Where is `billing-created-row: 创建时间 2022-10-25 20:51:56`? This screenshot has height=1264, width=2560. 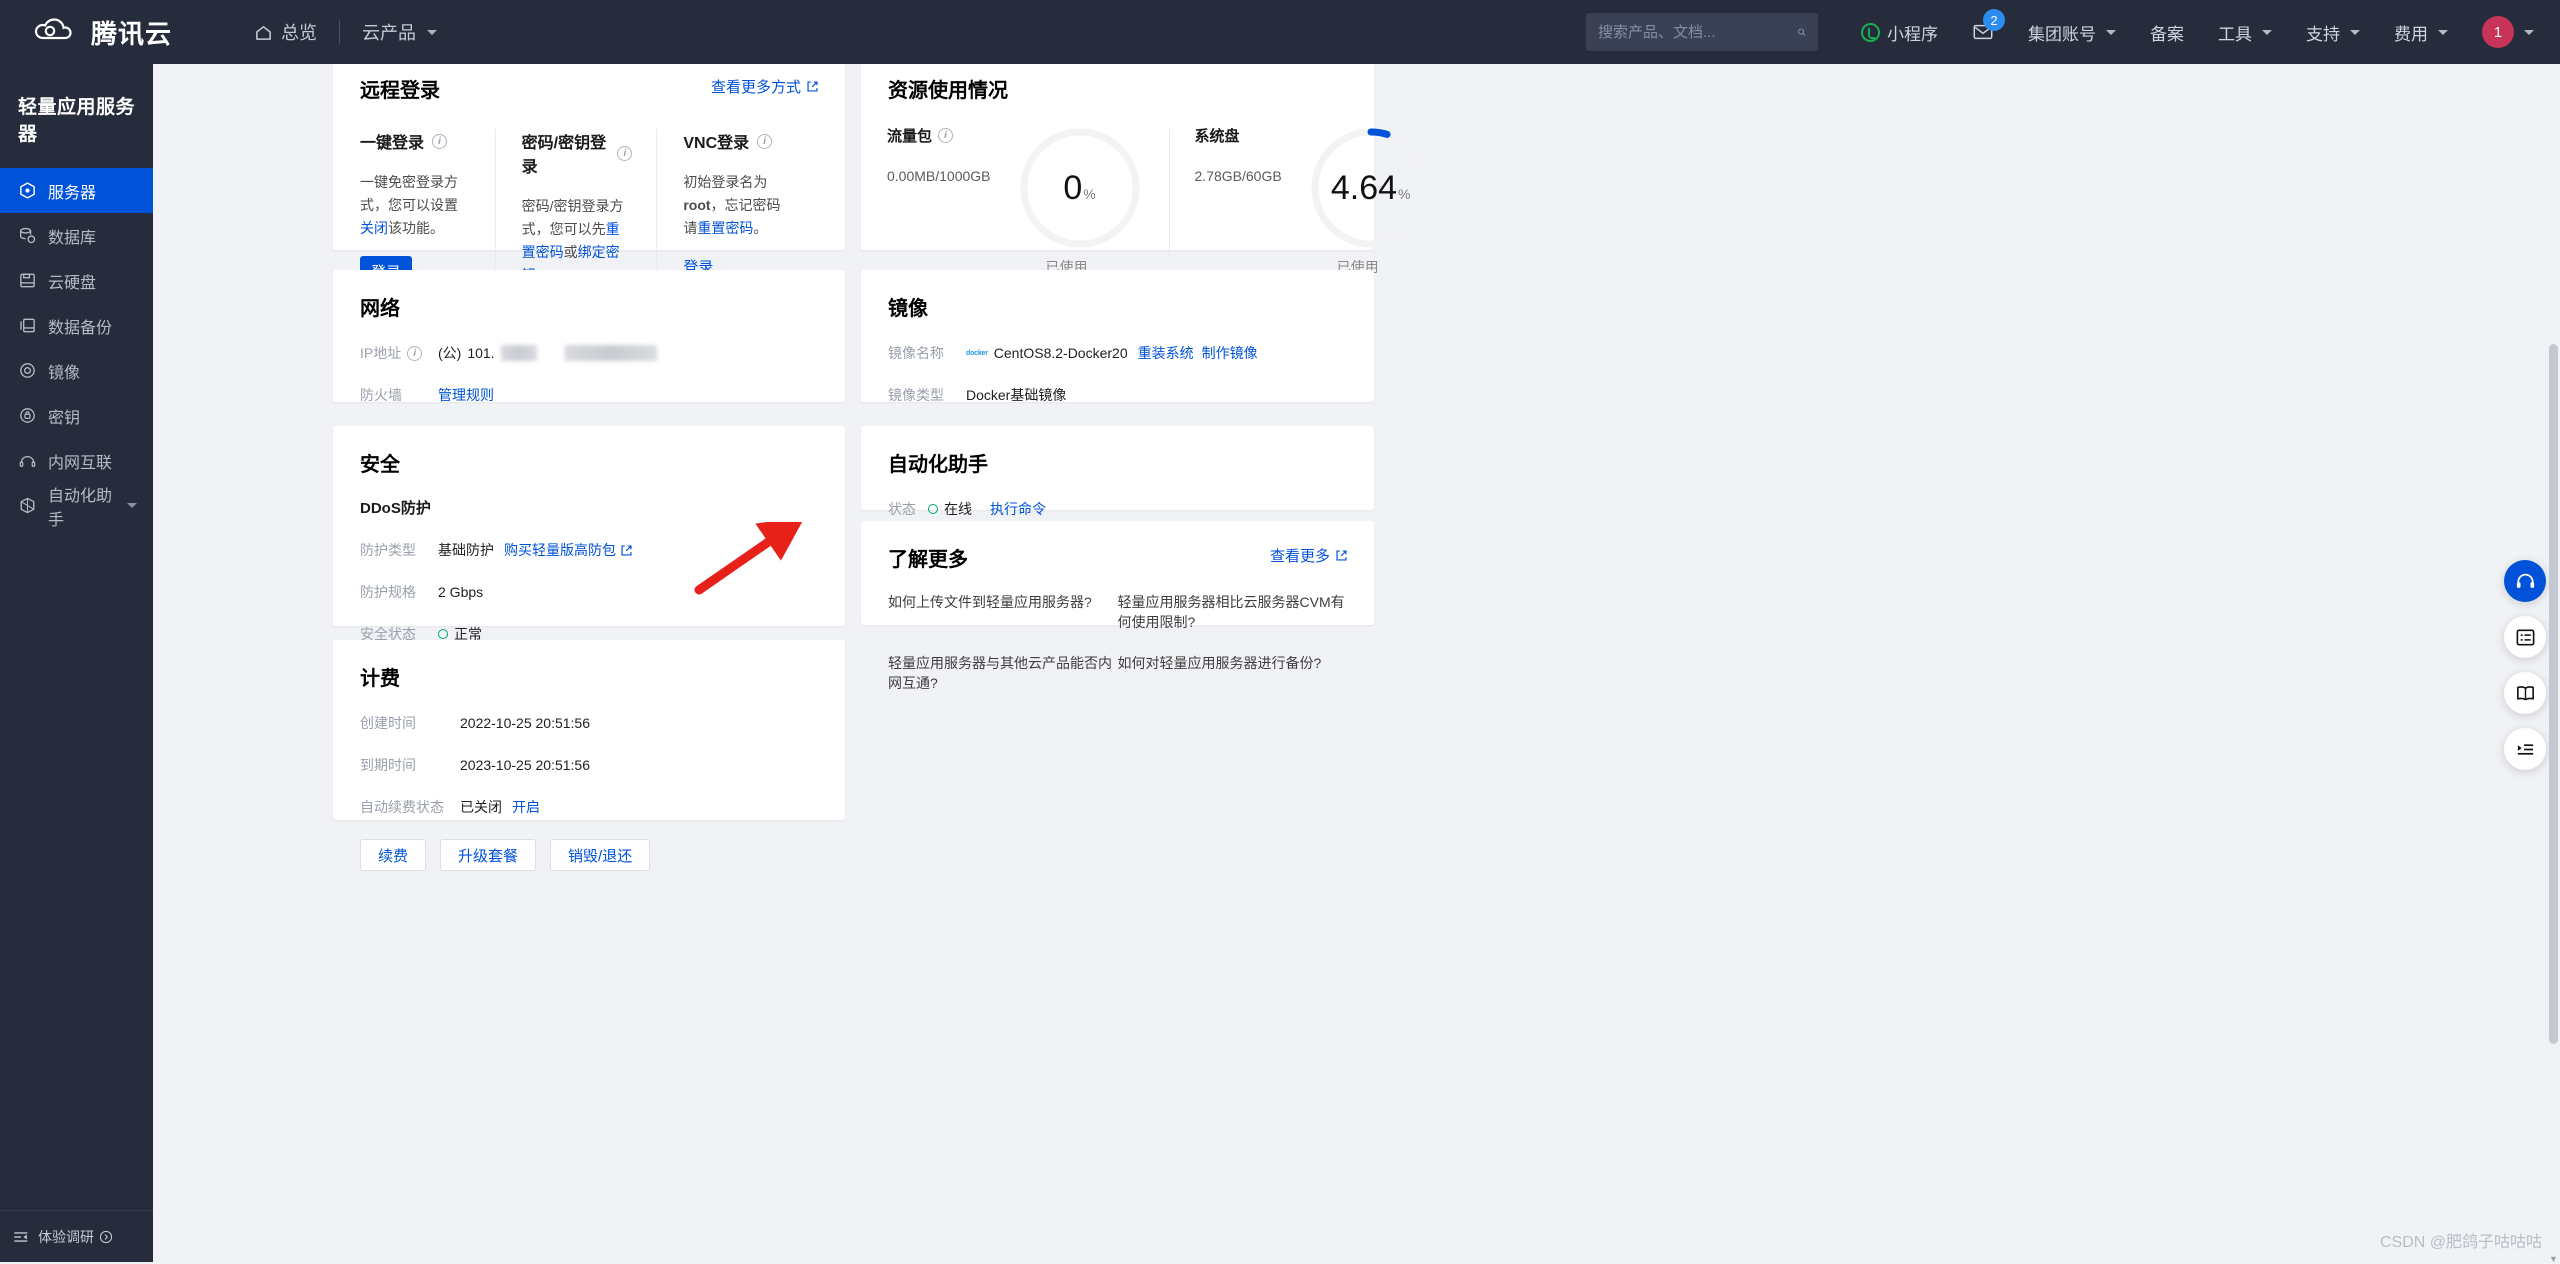
billing-created-row: 创建时间 2022-10-25 20:51:56 is located at coordinates (589, 723).